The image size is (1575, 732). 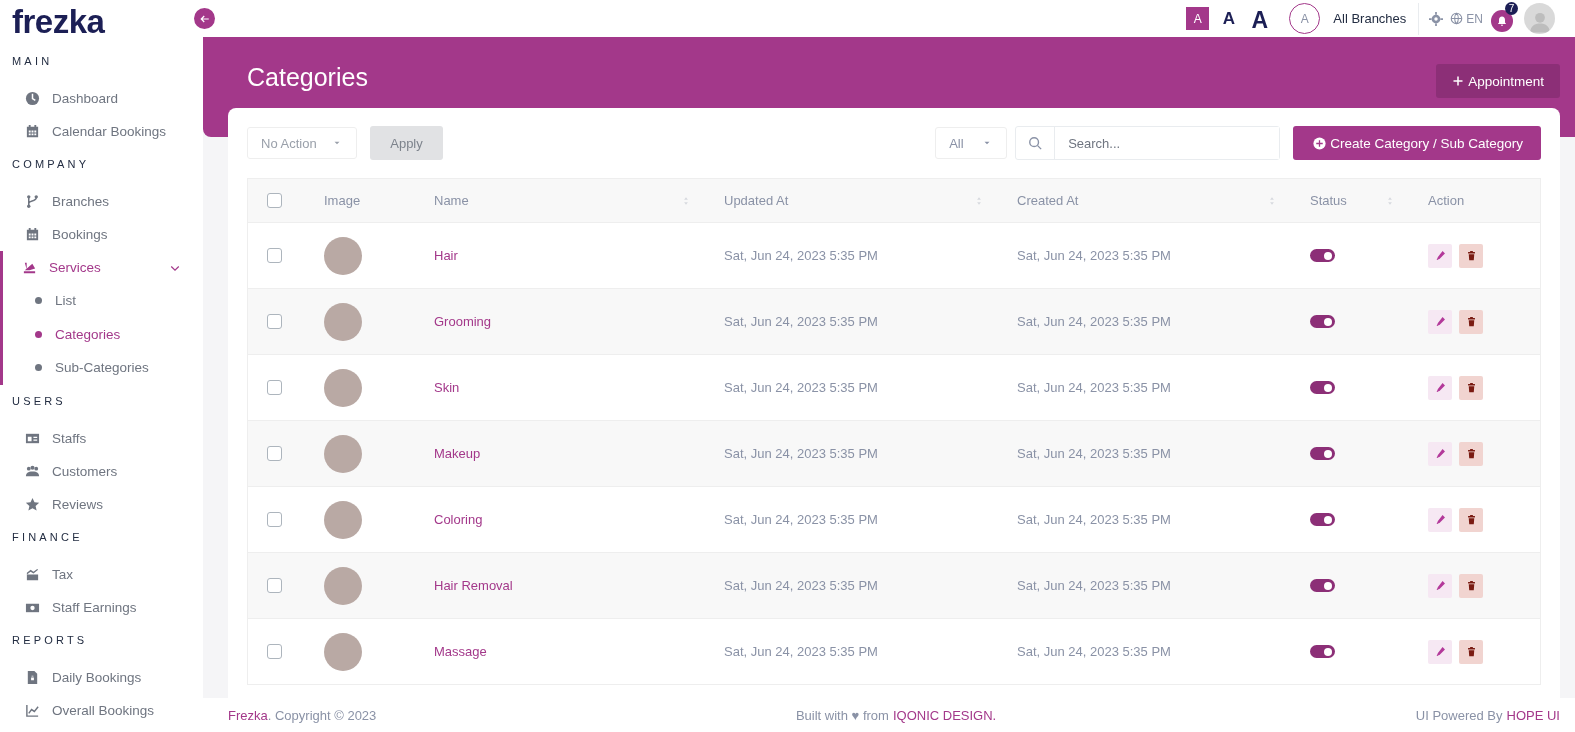 I want to click on powered-by-text: UI Powered By, so click(x=1459, y=715).